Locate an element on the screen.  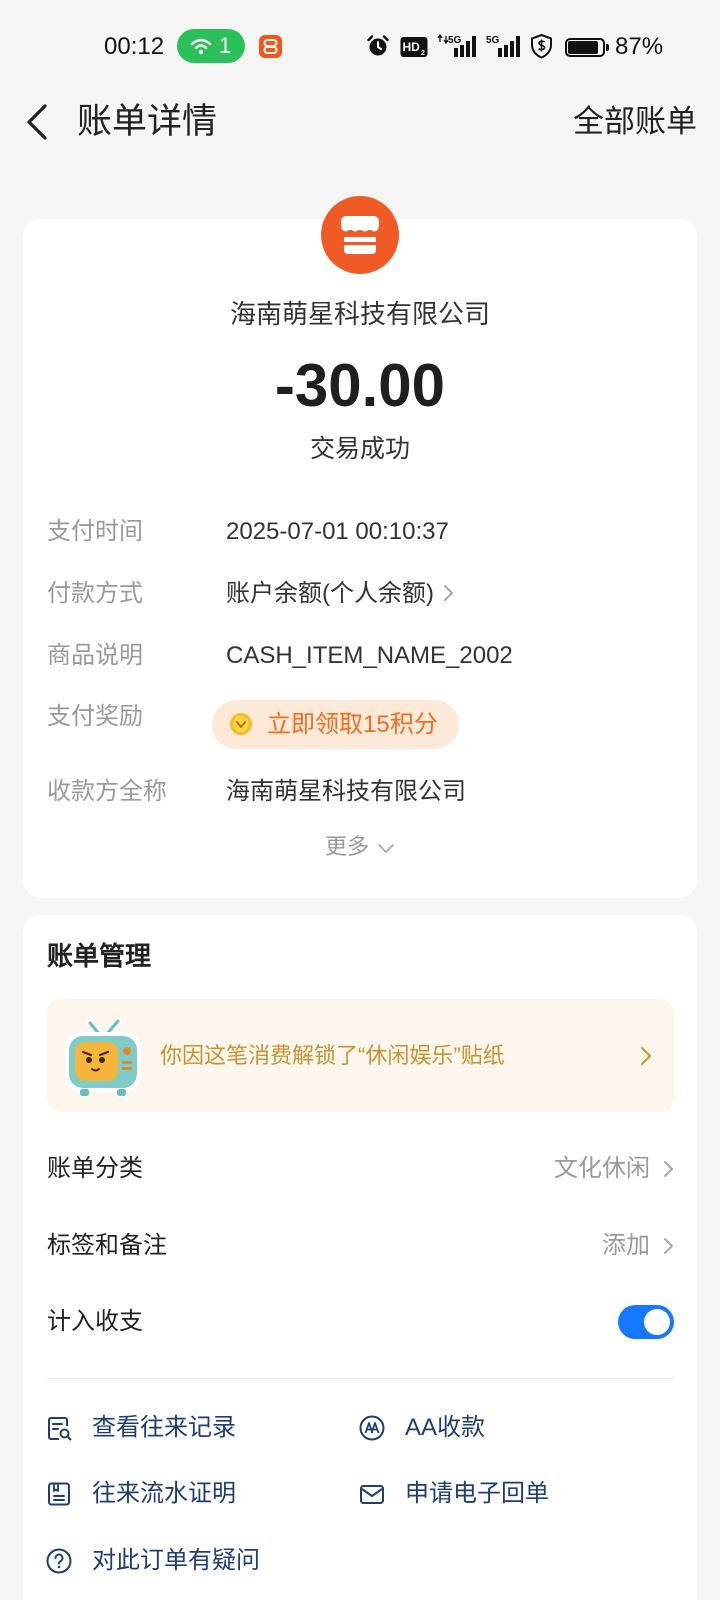
hotspot-count: 1 is located at coordinates (225, 45).